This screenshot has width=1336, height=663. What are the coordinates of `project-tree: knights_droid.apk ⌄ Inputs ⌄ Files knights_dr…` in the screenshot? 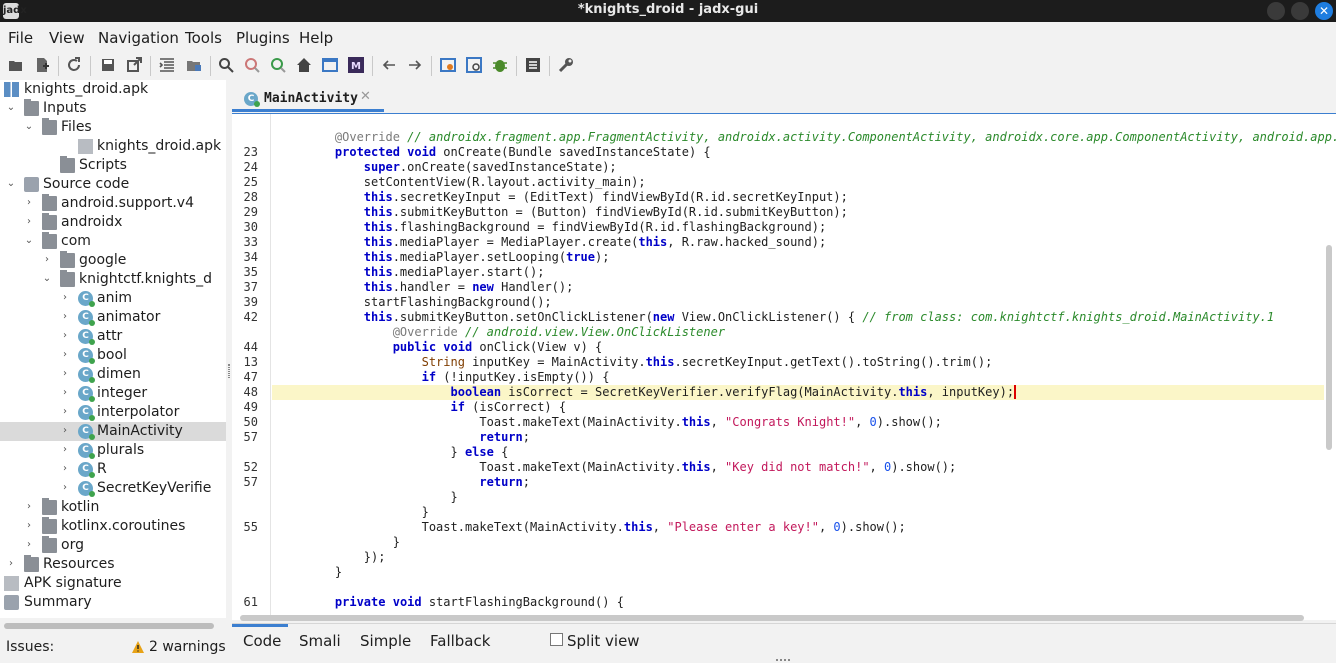 It's located at (113, 349).